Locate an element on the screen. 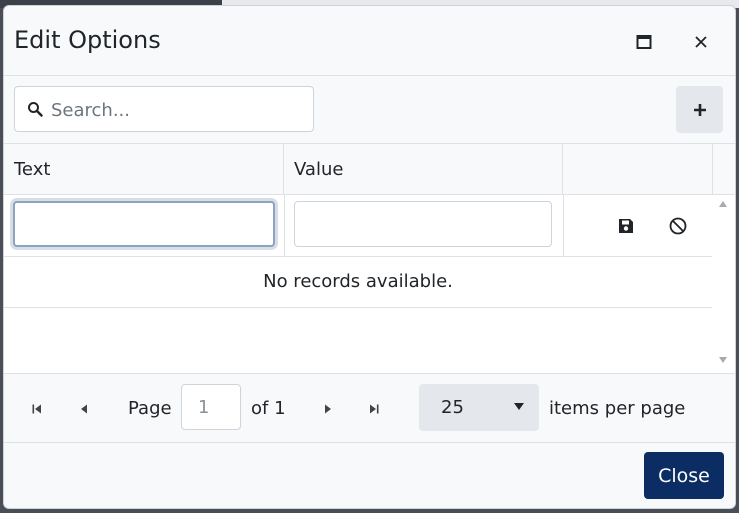 This screenshot has width=739, height=513. column-header-text: Text is located at coordinates (144, 169).